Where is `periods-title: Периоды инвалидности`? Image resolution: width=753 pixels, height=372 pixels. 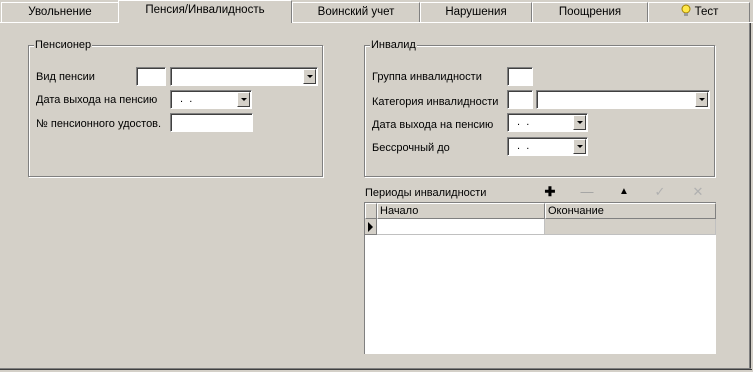 periods-title: Периоды инвалидности is located at coordinates (426, 193).